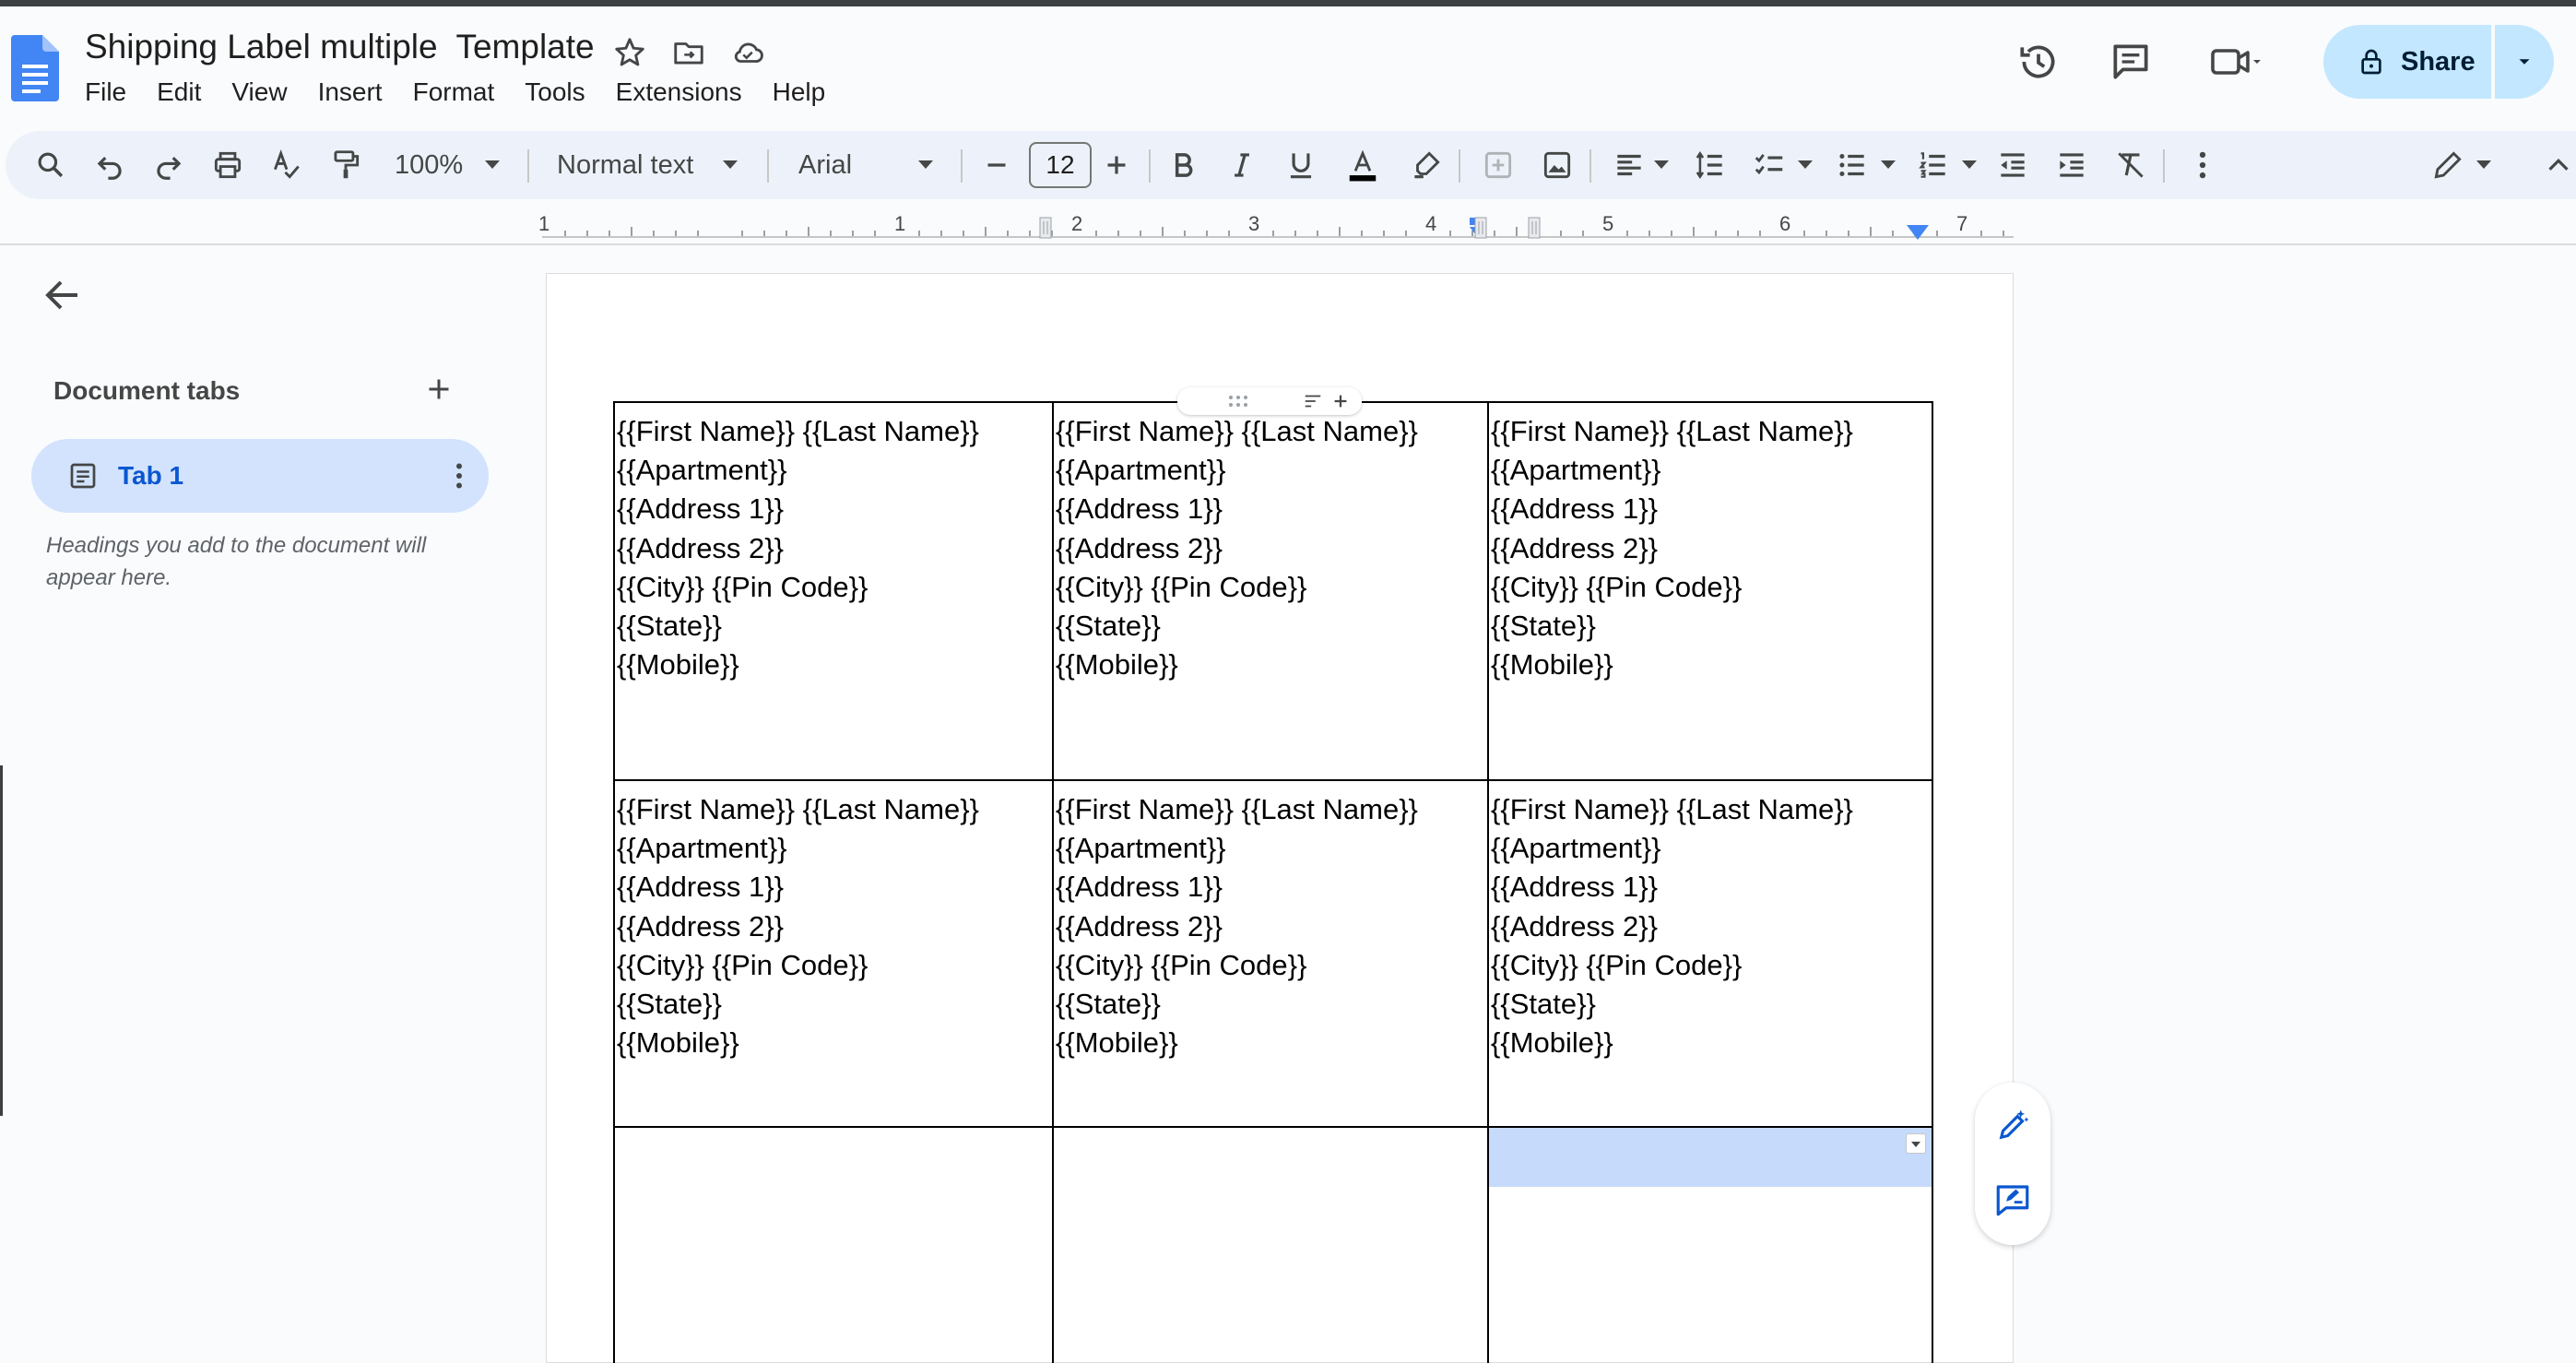  Describe the element at coordinates (2235, 62) in the screenshot. I see `meet-video-icon` at that location.